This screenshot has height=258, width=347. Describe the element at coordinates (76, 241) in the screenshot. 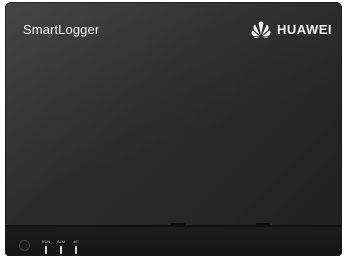

I see `indicator-label: 4G` at that location.